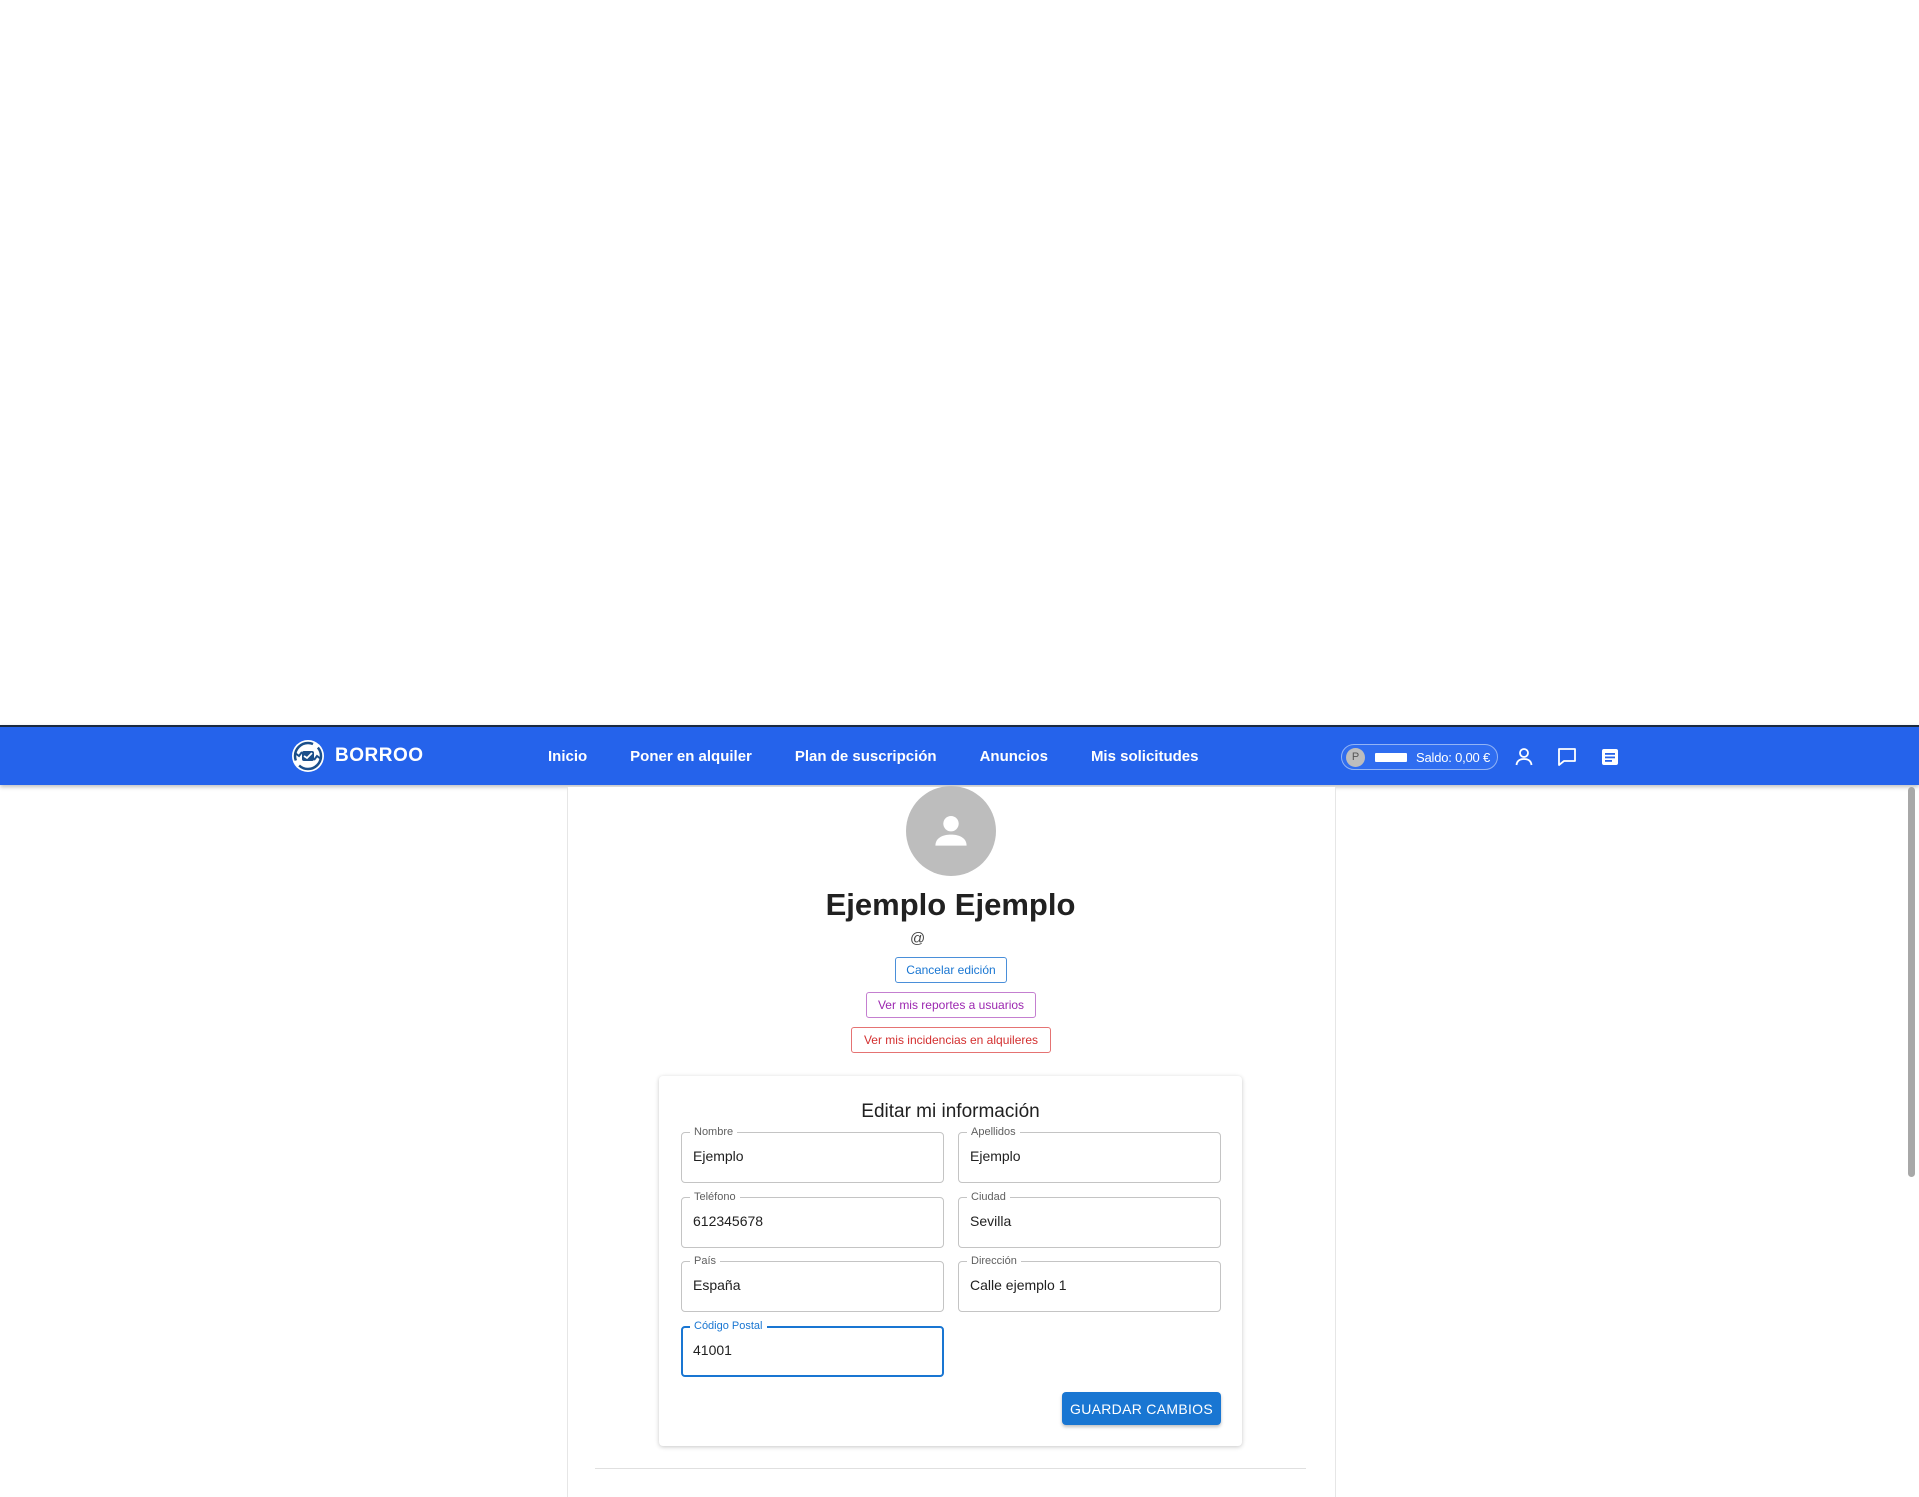 The height and width of the screenshot is (1497, 1919). Describe the element at coordinates (308, 756) in the screenshot. I see `borroo-logo-icon` at that location.